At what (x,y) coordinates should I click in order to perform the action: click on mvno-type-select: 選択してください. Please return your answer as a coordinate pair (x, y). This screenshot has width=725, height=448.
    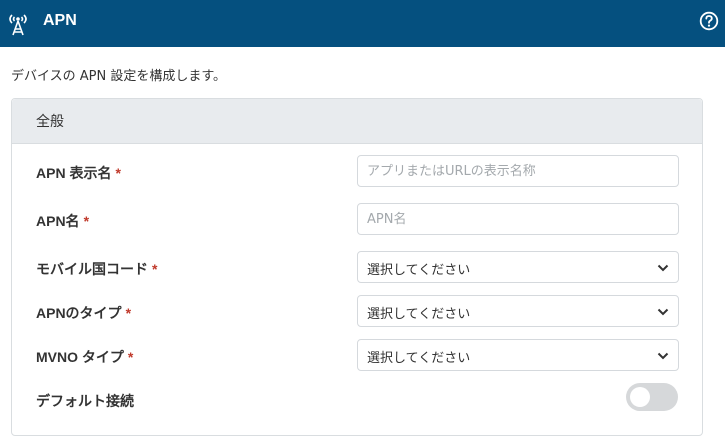
    Looking at the image, I should click on (518, 355).